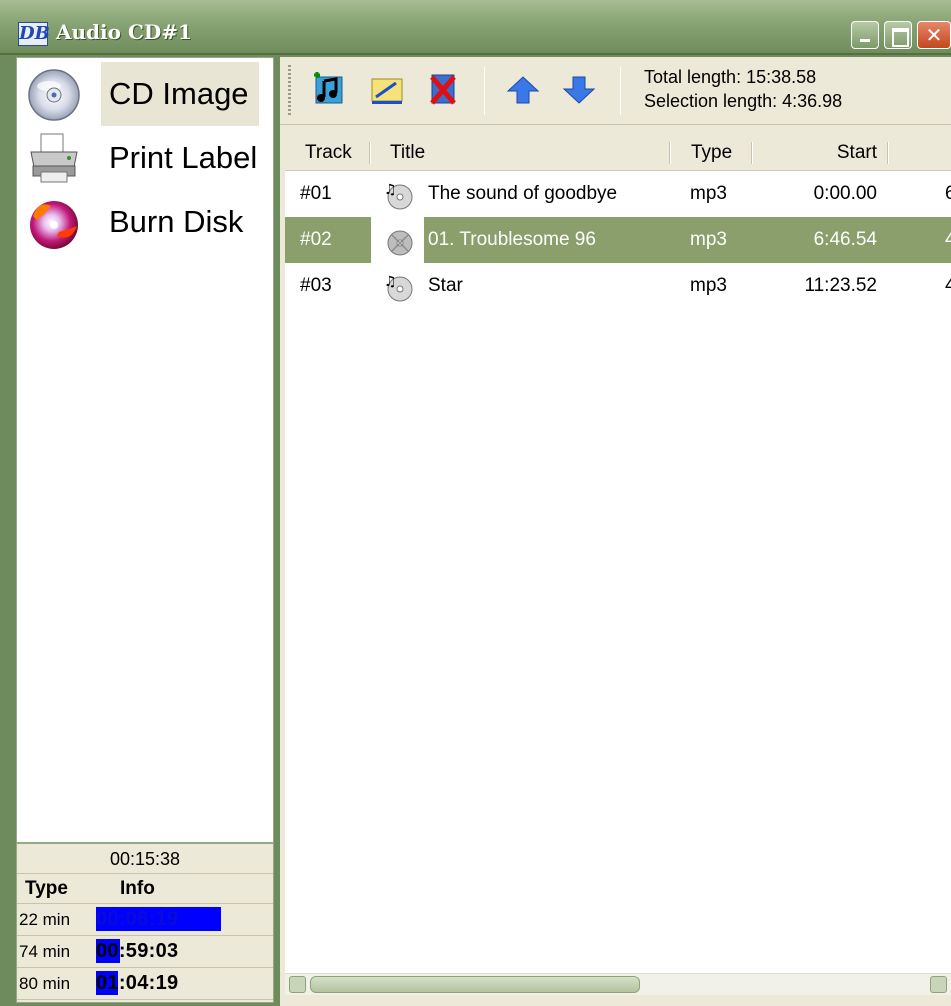 The image size is (951, 1006). What do you see at coordinates (329, 90) in the screenshot?
I see `add-track-icon` at bounding box center [329, 90].